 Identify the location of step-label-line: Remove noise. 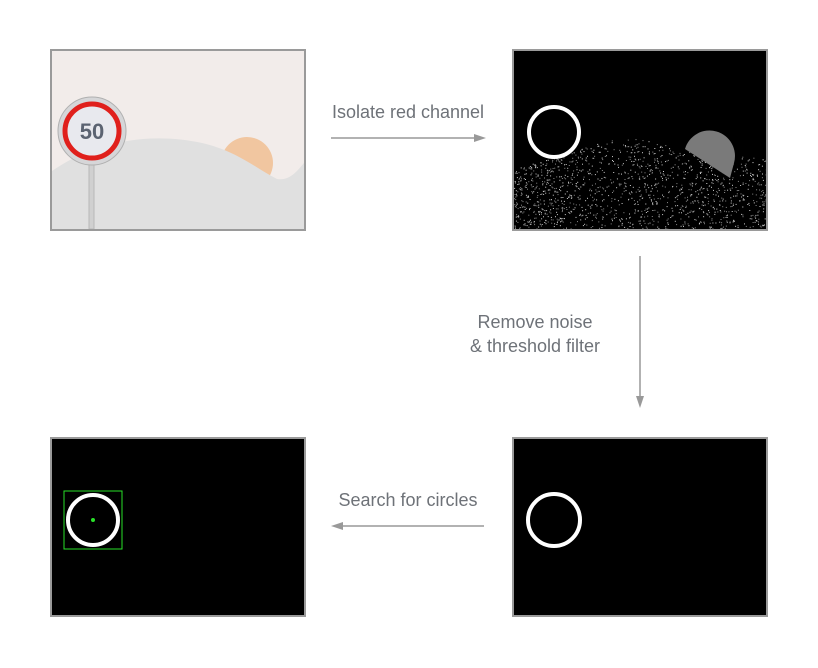
(535, 322).